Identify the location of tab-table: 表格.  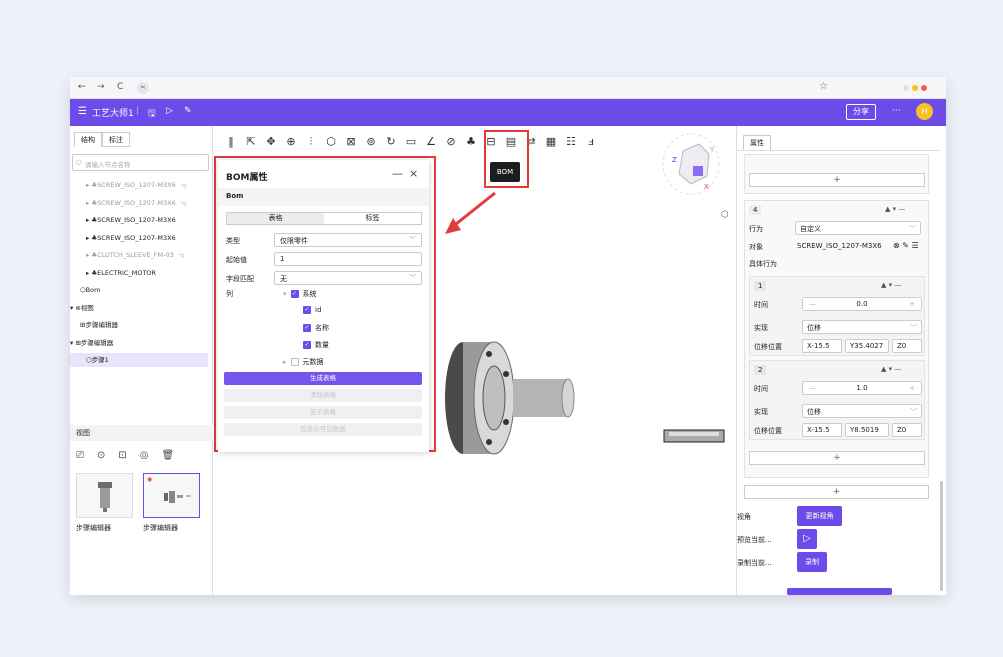
(275, 218).